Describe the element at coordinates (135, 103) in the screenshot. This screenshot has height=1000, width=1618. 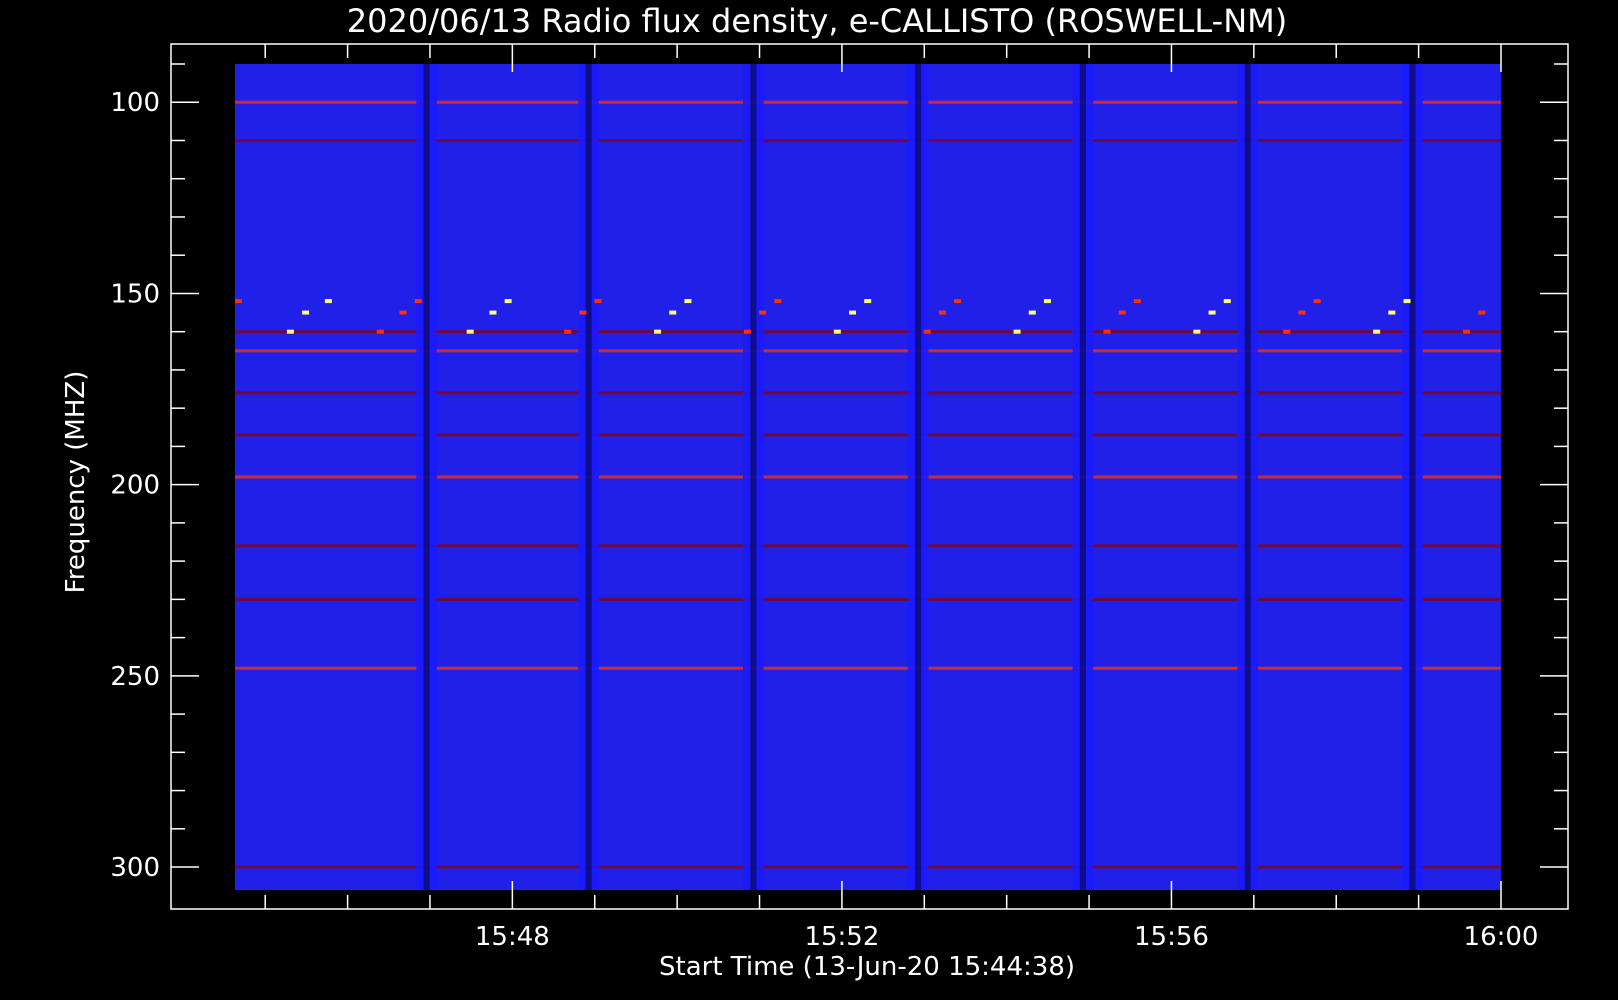
I see `y-tick-label: 100` at that location.